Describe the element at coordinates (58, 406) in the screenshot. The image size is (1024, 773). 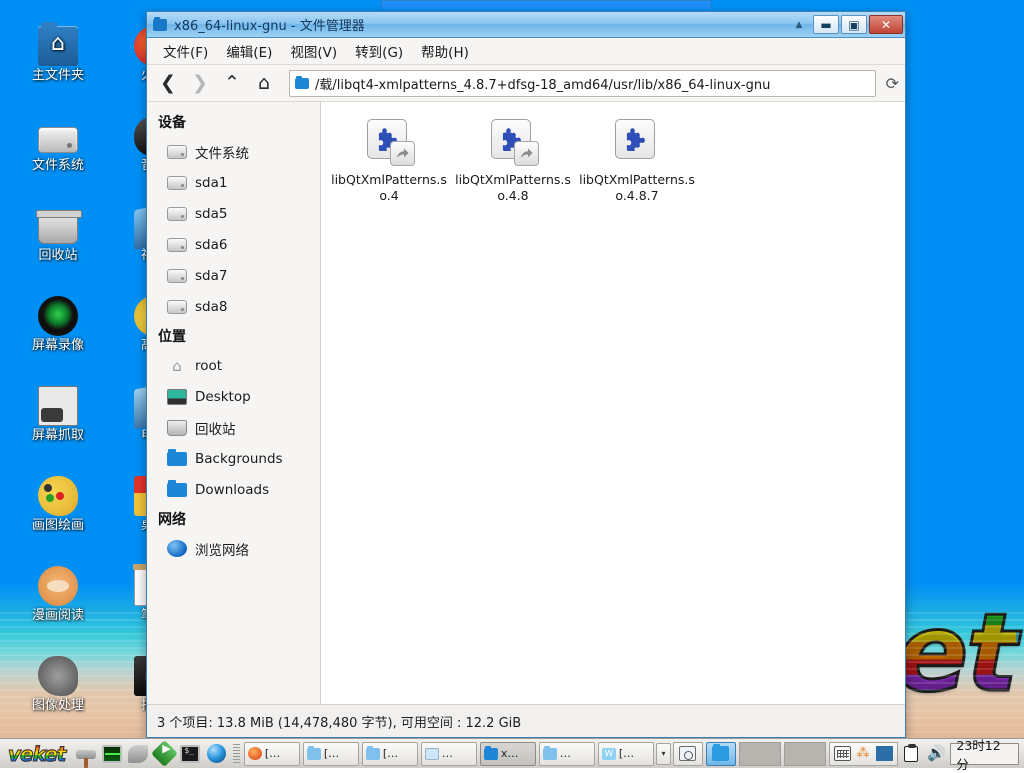
I see `screenshot-icon-art` at that location.